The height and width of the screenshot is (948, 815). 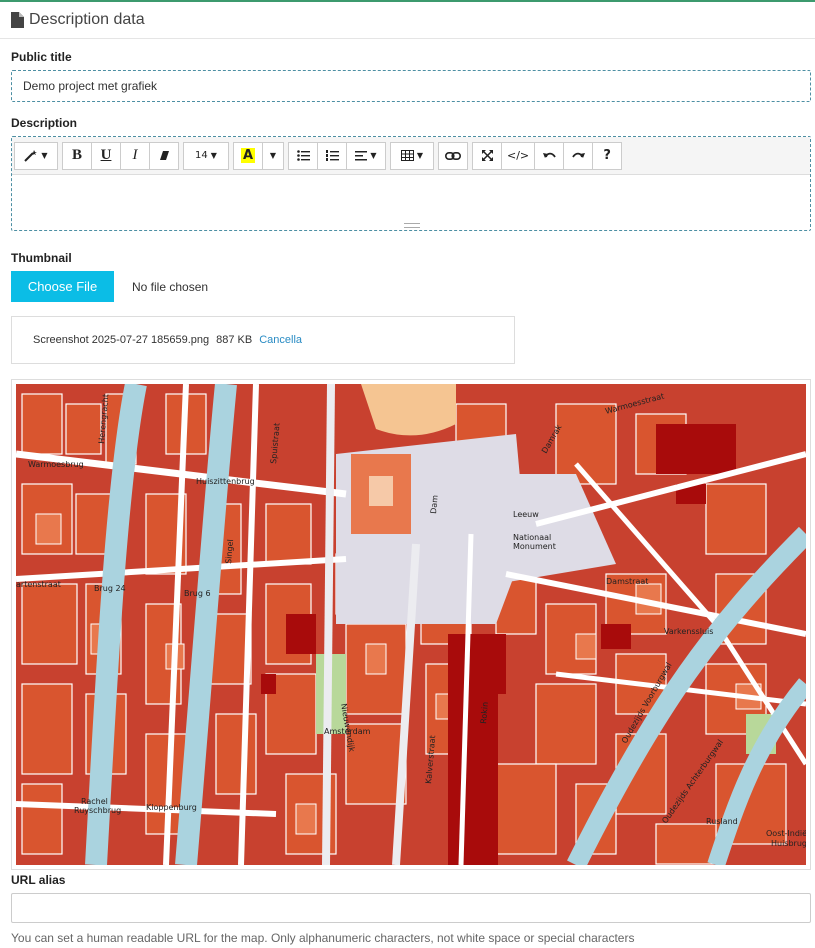 What do you see at coordinates (411, 908) in the screenshot?
I see `url-alias-input` at bounding box center [411, 908].